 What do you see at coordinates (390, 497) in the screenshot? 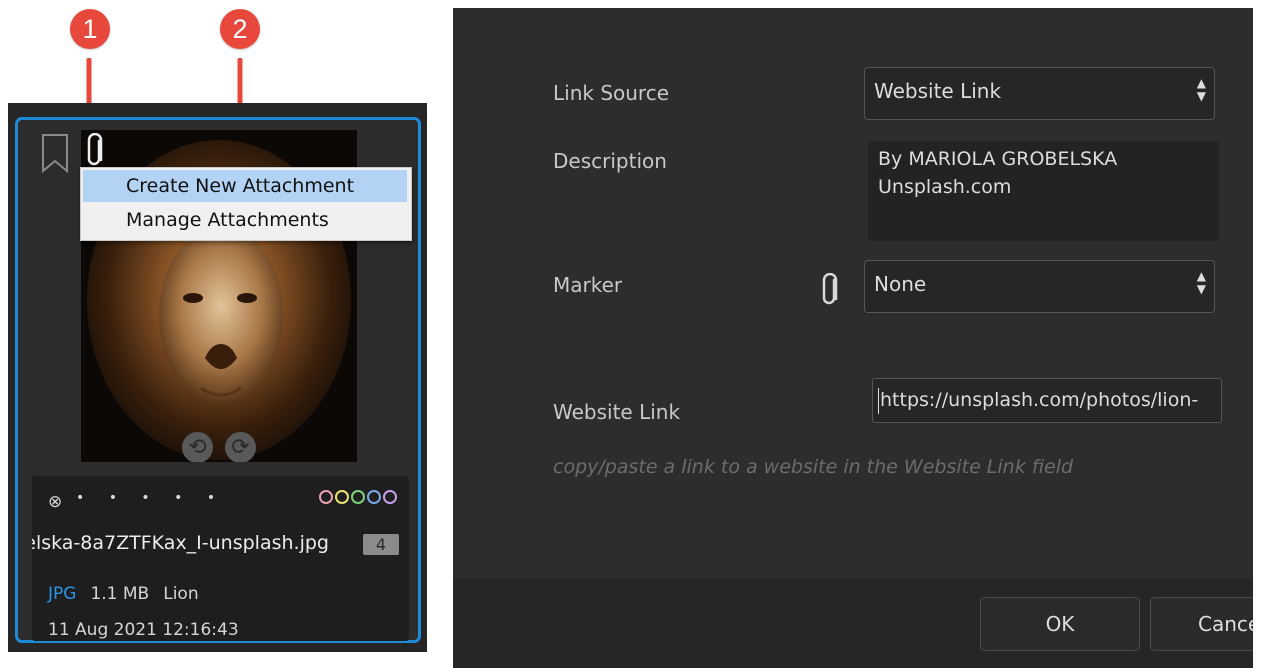
I see `color-label-purple` at bounding box center [390, 497].